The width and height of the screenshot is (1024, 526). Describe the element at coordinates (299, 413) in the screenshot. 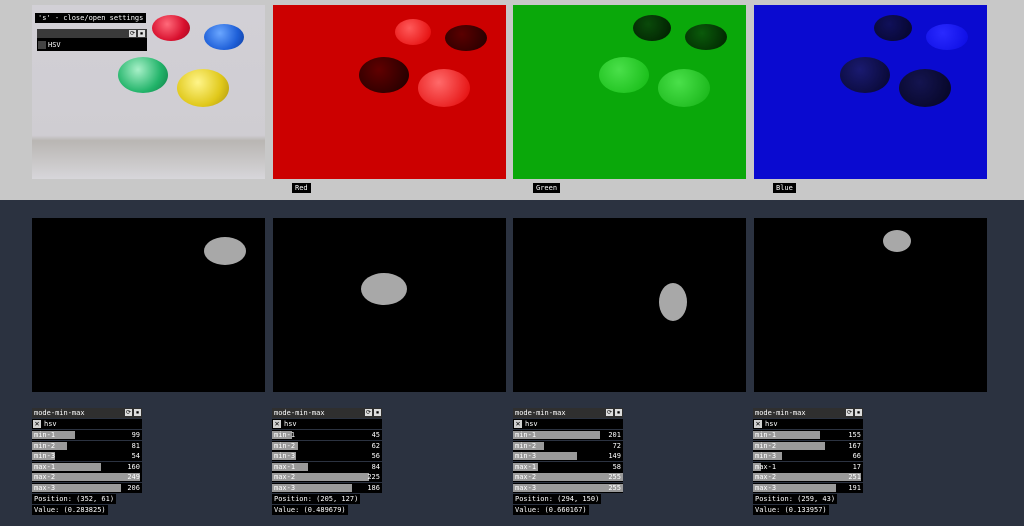

I see `panel-title: mode-min-max` at that location.